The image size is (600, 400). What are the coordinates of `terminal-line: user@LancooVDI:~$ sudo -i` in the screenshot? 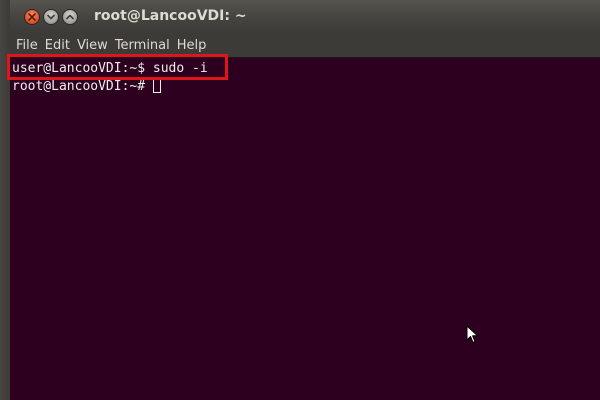 It's located at (110, 69).